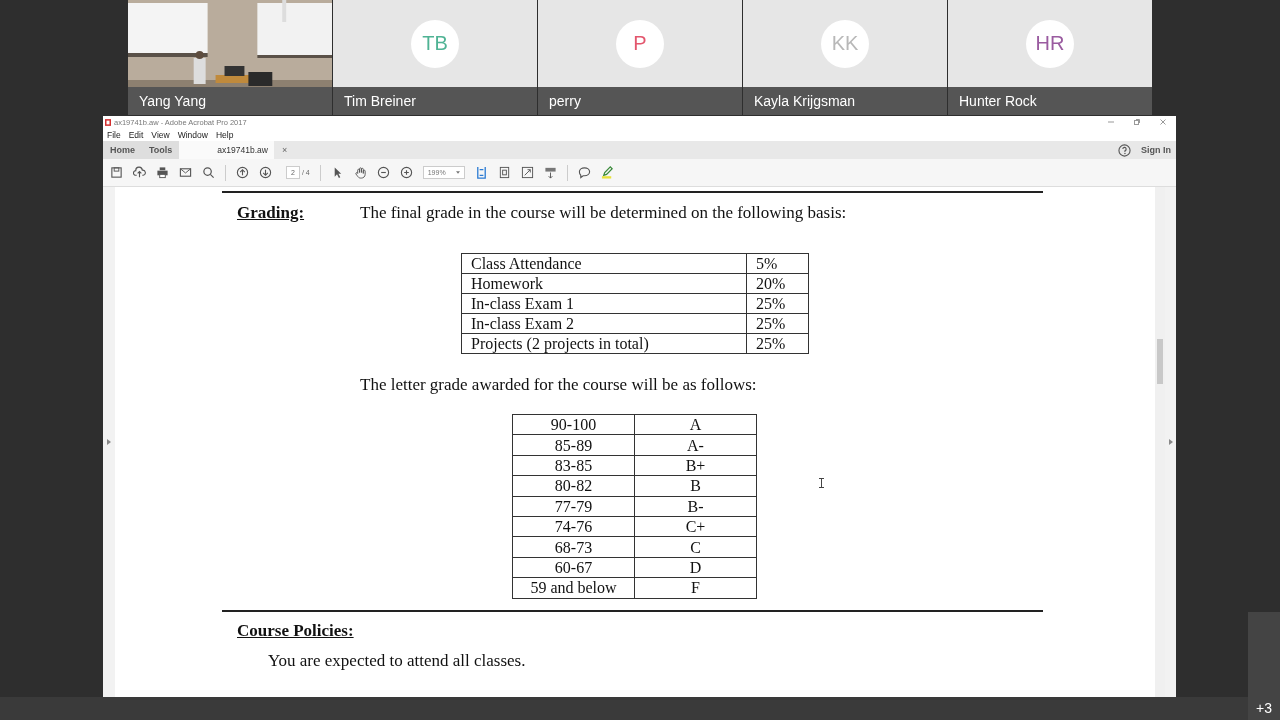 This screenshot has height=720, width=1280. What do you see at coordinates (1156, 150) in the screenshot?
I see `sign-in-button: Sign In` at bounding box center [1156, 150].